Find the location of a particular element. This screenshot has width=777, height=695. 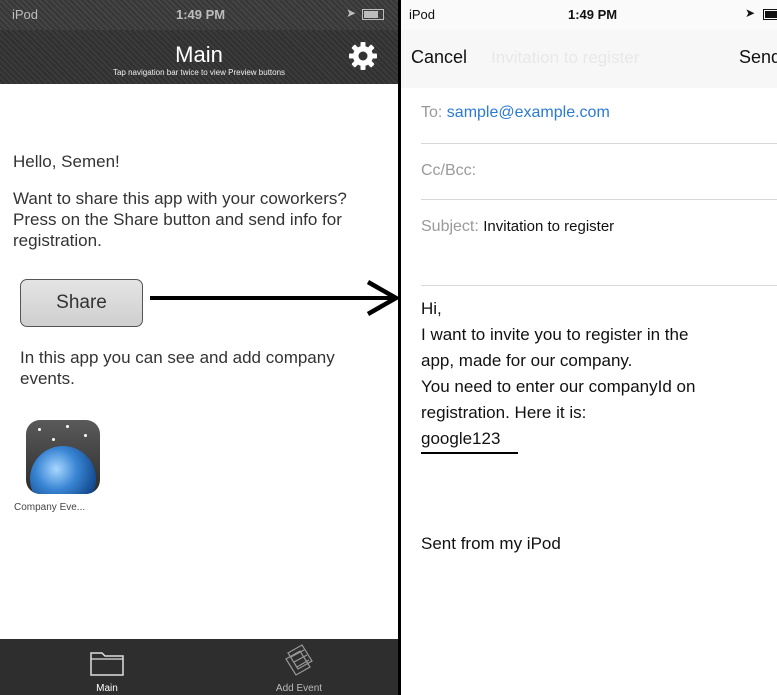

body-line: app, made for our company. is located at coordinates (527, 360).